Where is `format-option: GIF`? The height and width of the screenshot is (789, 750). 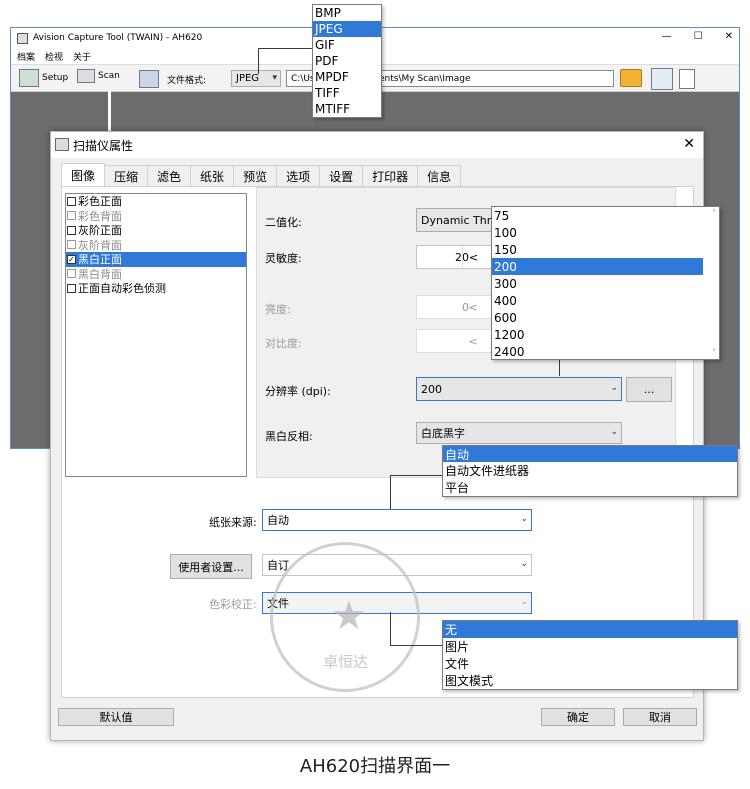
format-option: GIF is located at coordinates (347, 45).